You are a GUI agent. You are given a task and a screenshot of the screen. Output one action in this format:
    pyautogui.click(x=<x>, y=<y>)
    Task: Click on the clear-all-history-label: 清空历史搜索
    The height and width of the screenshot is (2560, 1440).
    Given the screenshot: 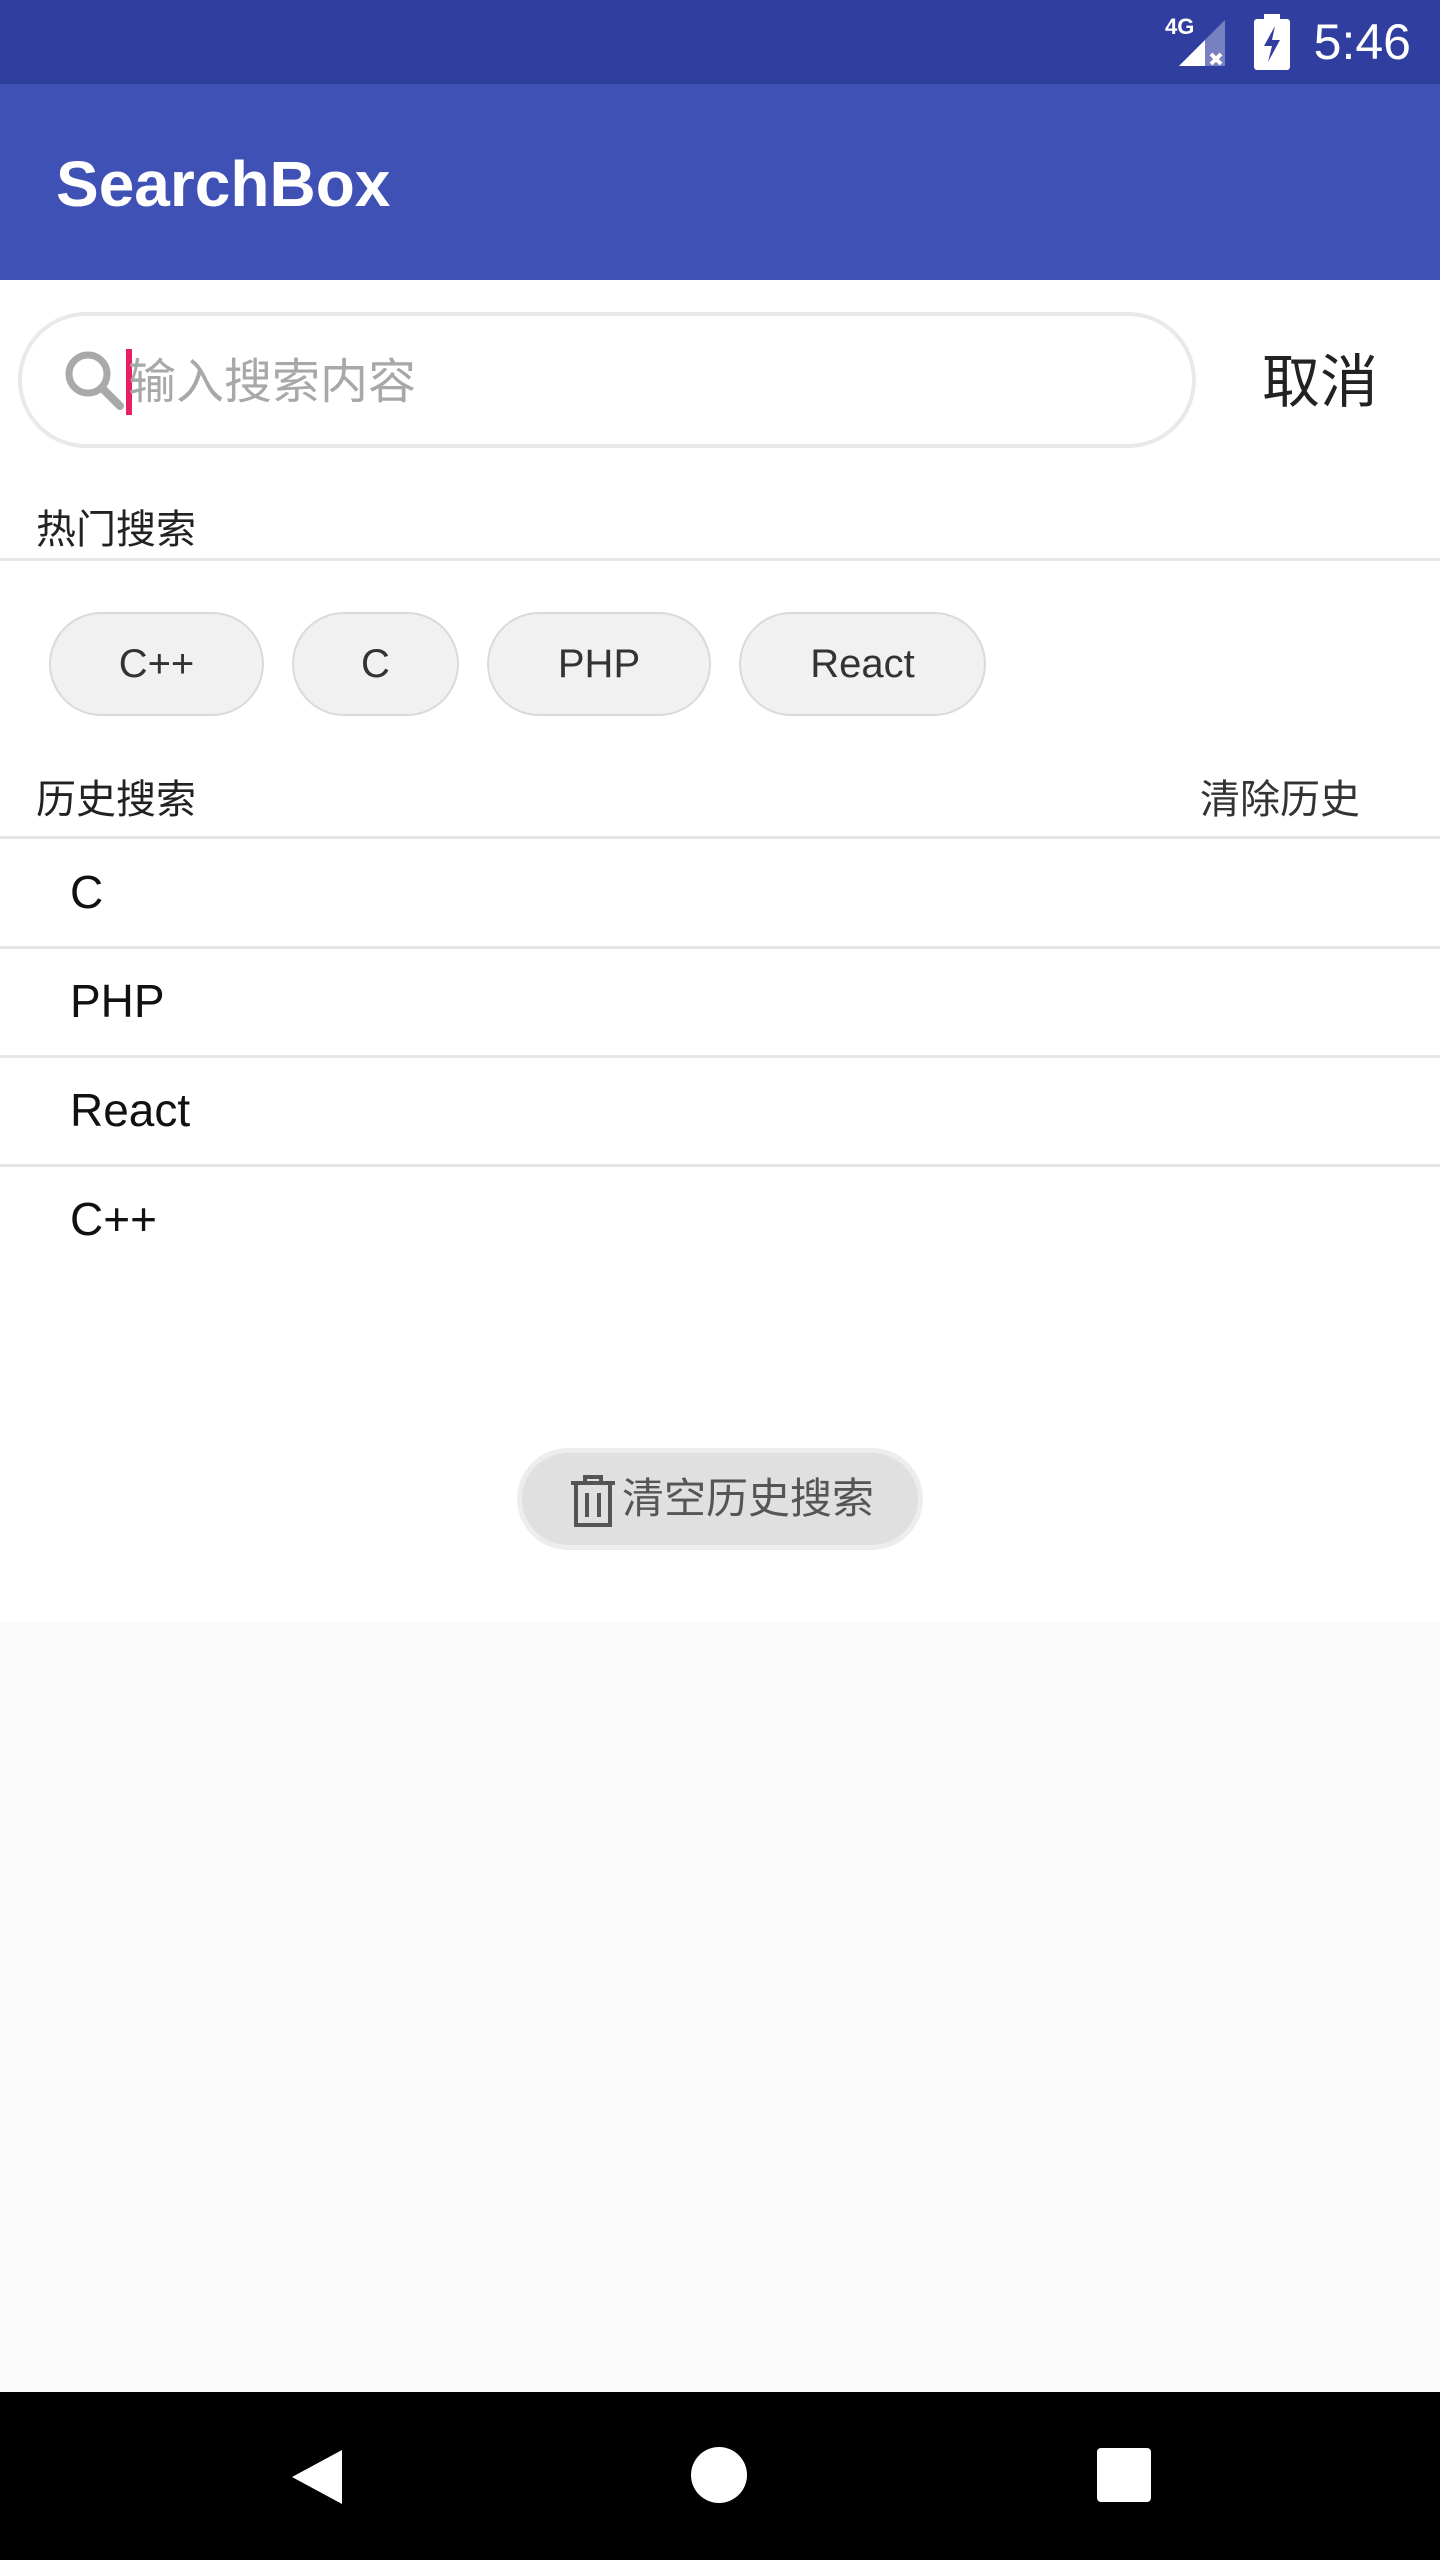 What is the action you would take?
    pyautogui.click(x=748, y=1498)
    